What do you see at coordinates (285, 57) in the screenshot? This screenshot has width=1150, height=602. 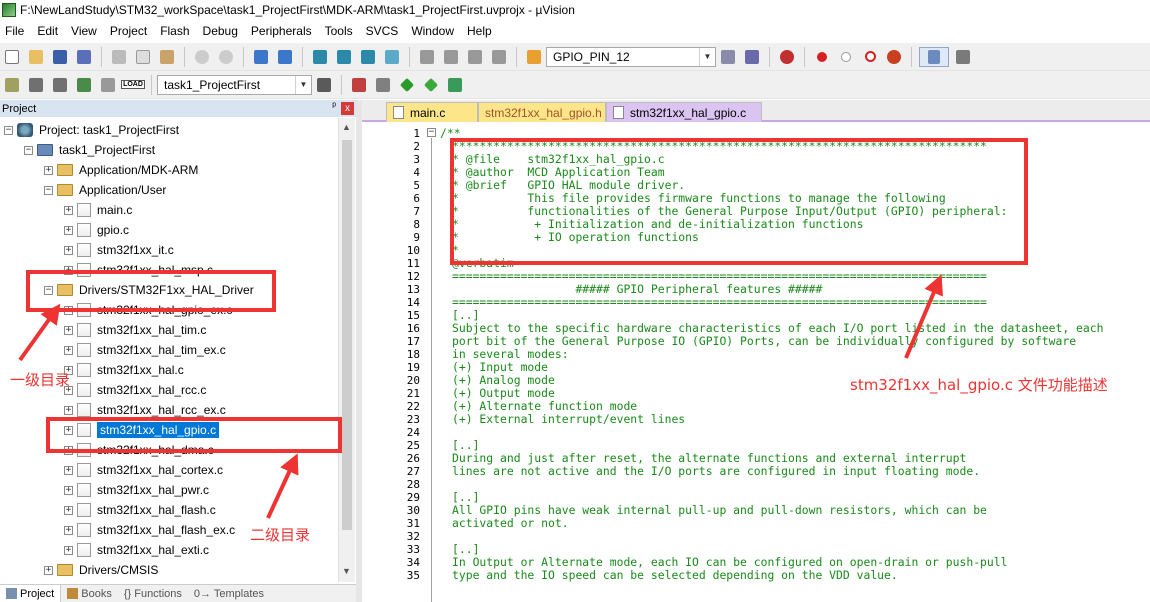 I see `navigate-forward-button` at bounding box center [285, 57].